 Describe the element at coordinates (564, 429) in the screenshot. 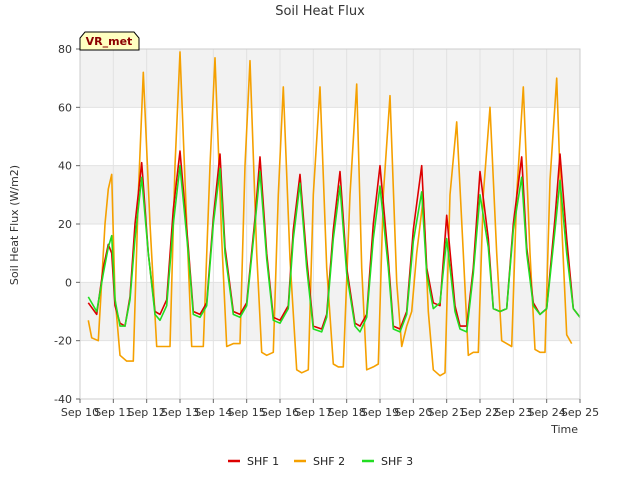

I see `x-axis-label: Time` at that location.